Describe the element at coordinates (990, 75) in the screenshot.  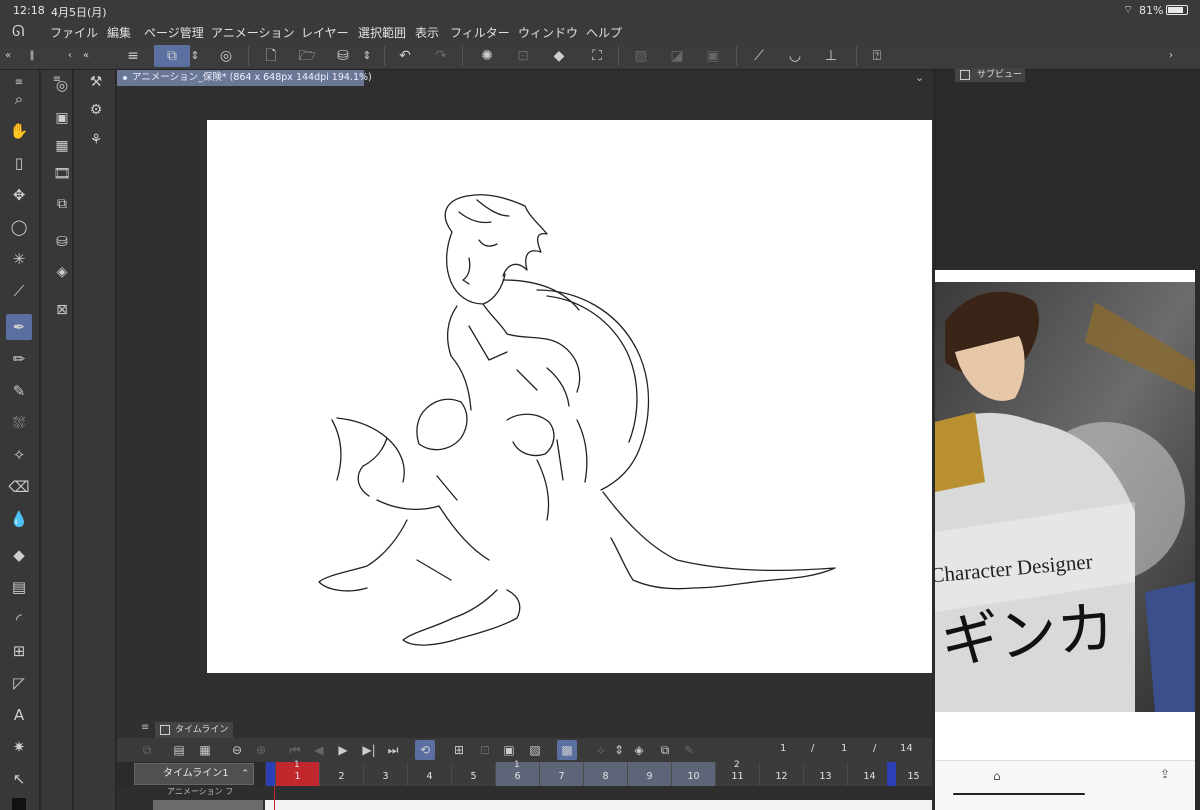
I see `subview-tab: サブビュー` at that location.